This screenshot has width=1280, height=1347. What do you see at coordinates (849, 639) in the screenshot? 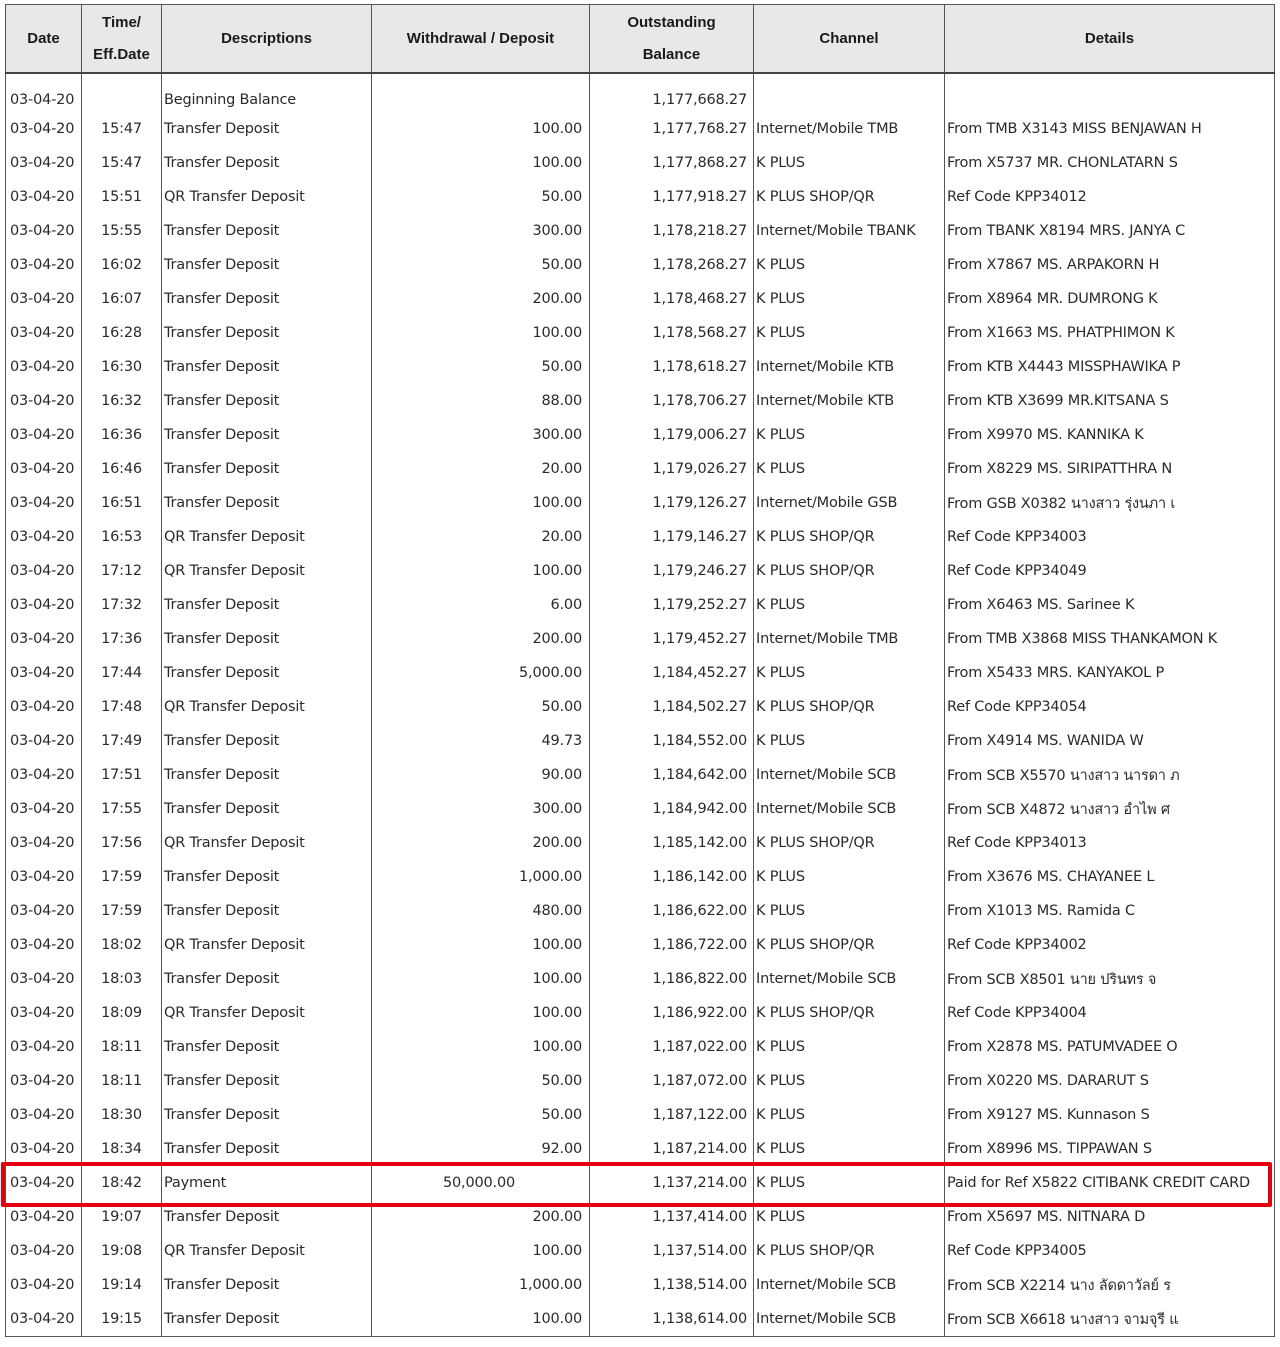
I see `cell-channel: Internet/Mobile TMB` at bounding box center [849, 639].